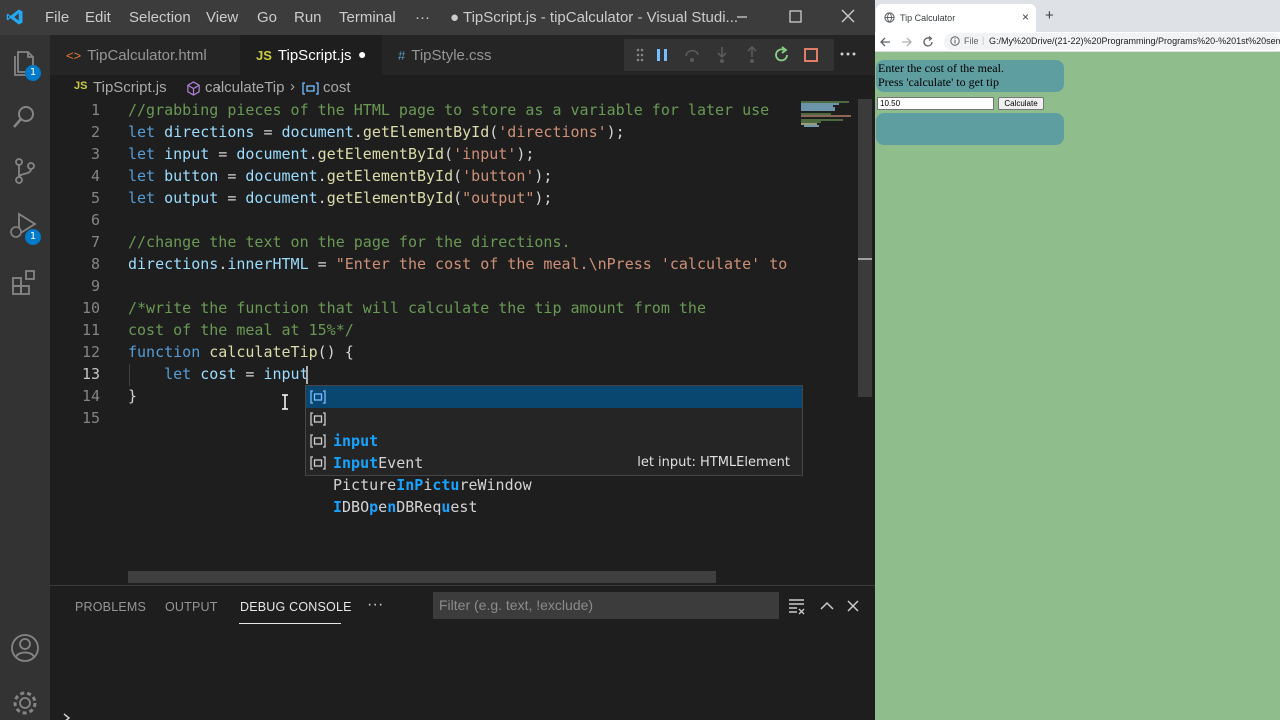 The height and width of the screenshot is (720, 1280). I want to click on explorer-icon: 1, so click(25, 63).